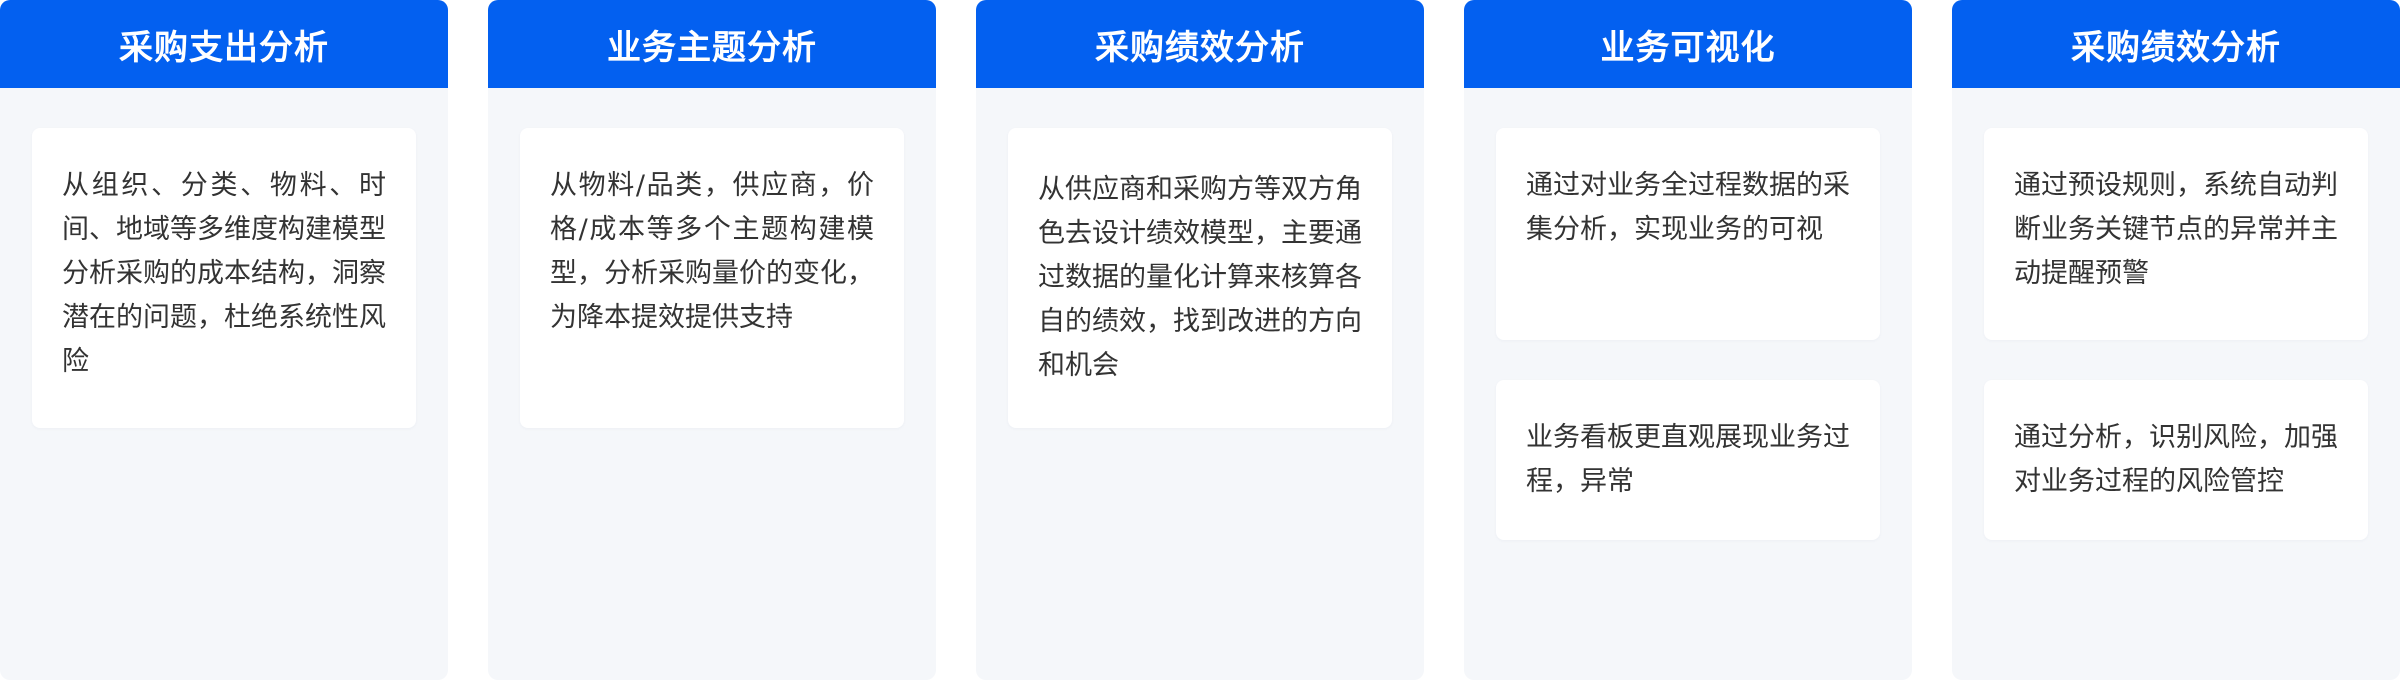  Describe the element at coordinates (224, 44) in the screenshot. I see `column-title: 采购支出分析` at that location.